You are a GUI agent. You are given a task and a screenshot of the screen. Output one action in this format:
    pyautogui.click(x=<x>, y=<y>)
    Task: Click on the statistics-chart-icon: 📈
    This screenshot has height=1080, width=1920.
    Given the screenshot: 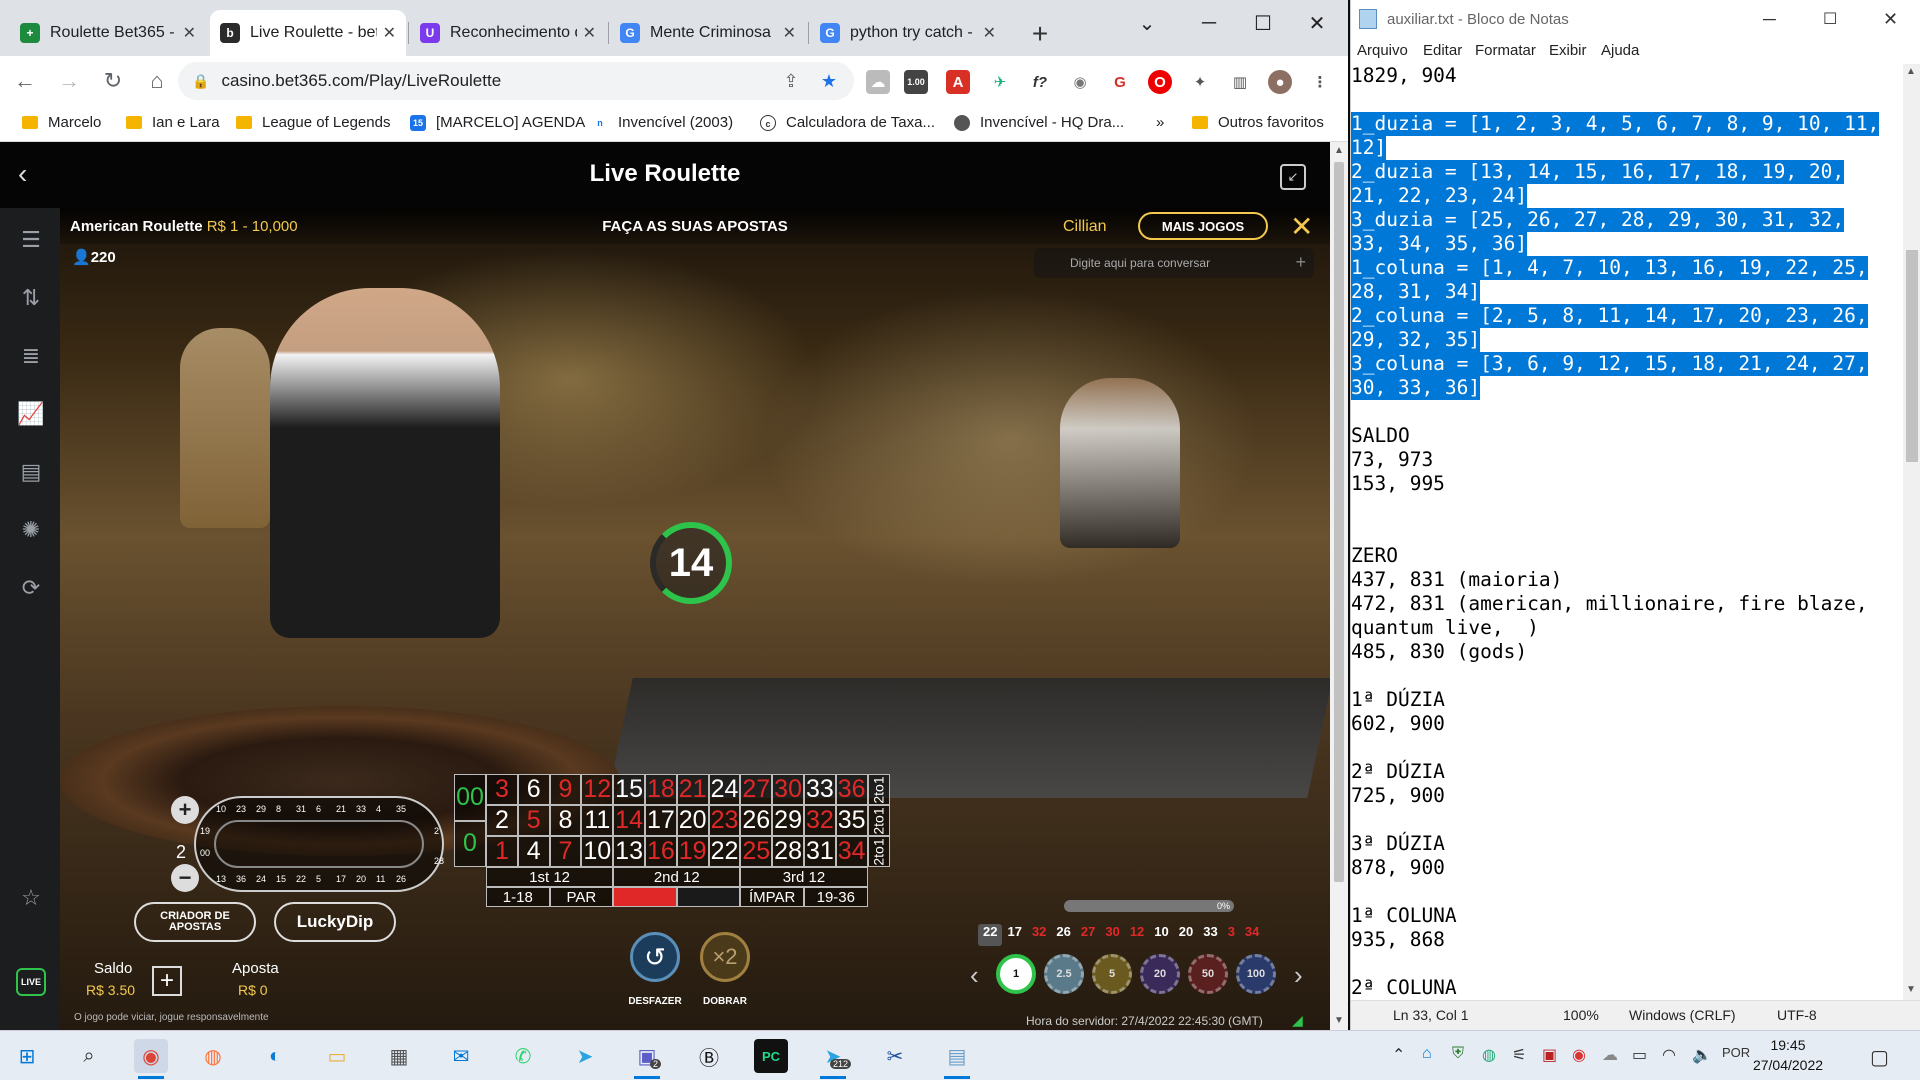 What is the action you would take?
    pyautogui.click(x=31, y=414)
    